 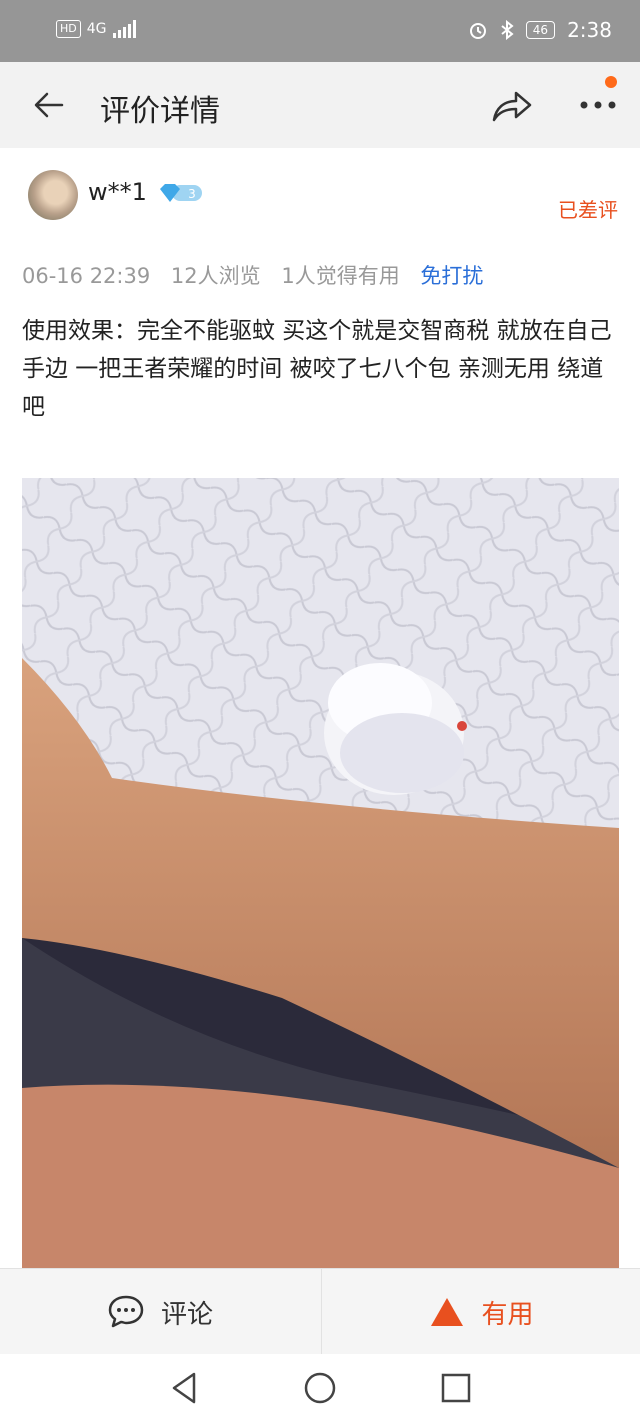 What do you see at coordinates (320, 31) in the screenshot?
I see `status-bar: HD 4G 46 2:38` at bounding box center [320, 31].